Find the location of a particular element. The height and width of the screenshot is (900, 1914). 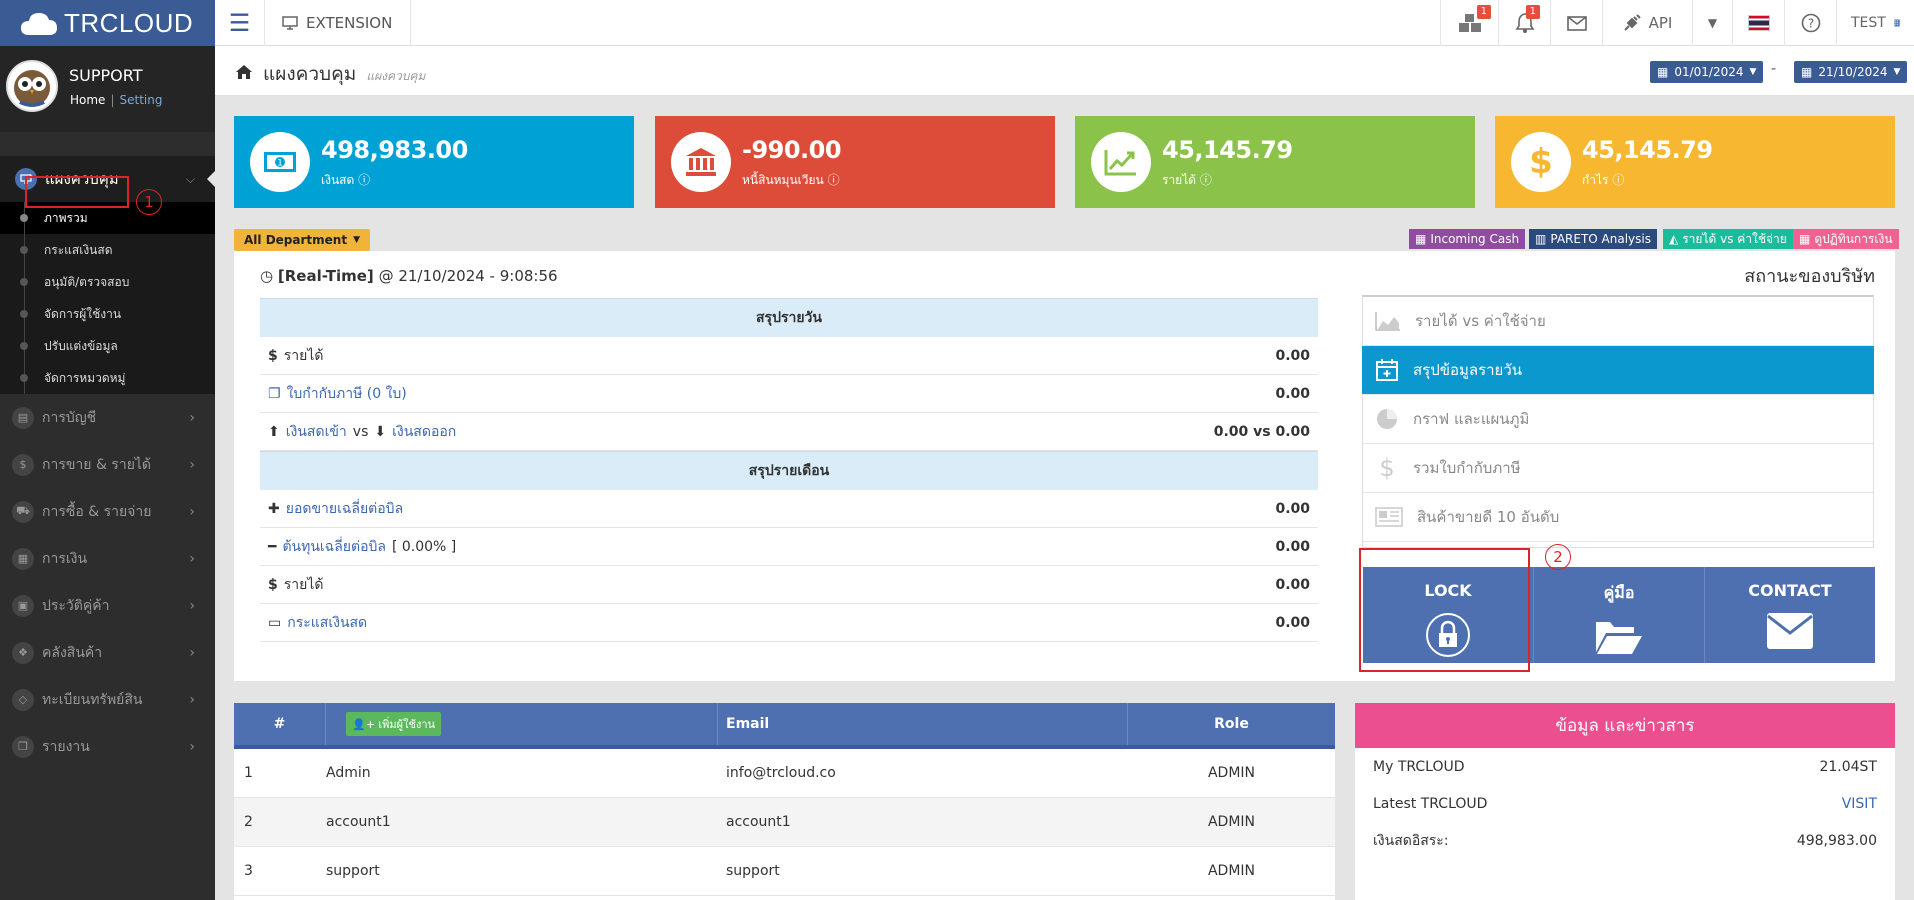

language-button is located at coordinates (1758, 23).